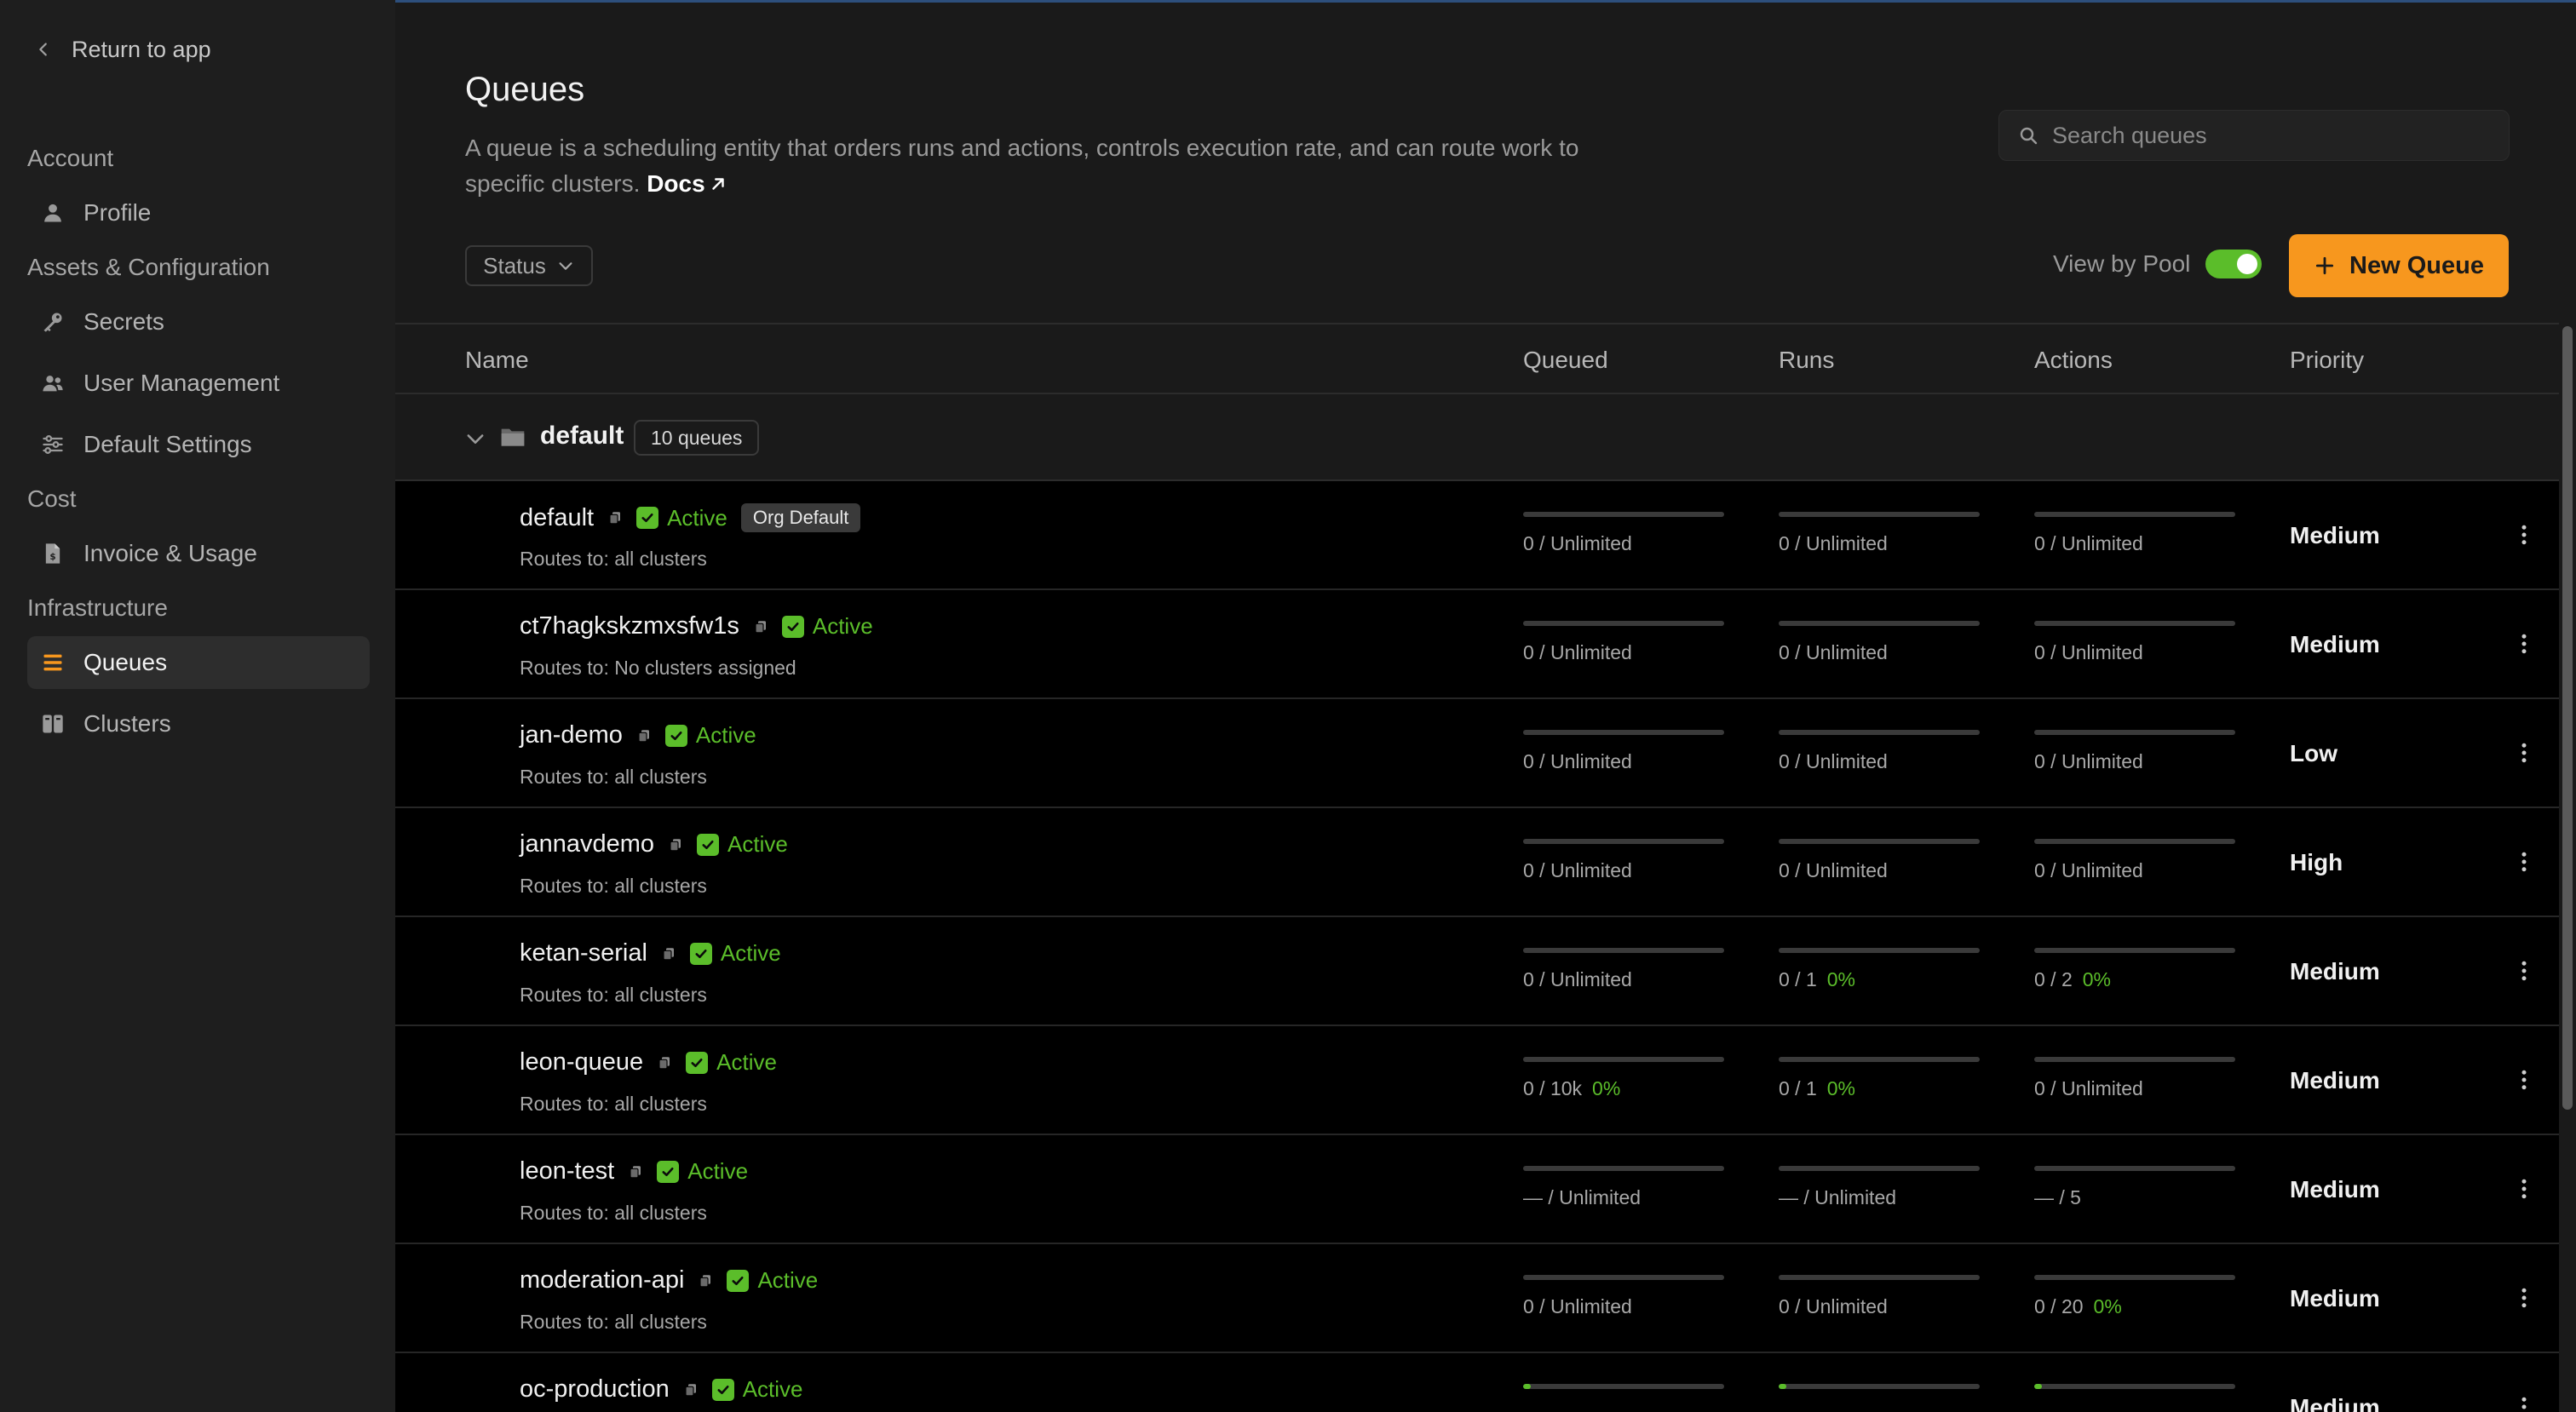  I want to click on queue-name: moderation-api, so click(602, 1280).